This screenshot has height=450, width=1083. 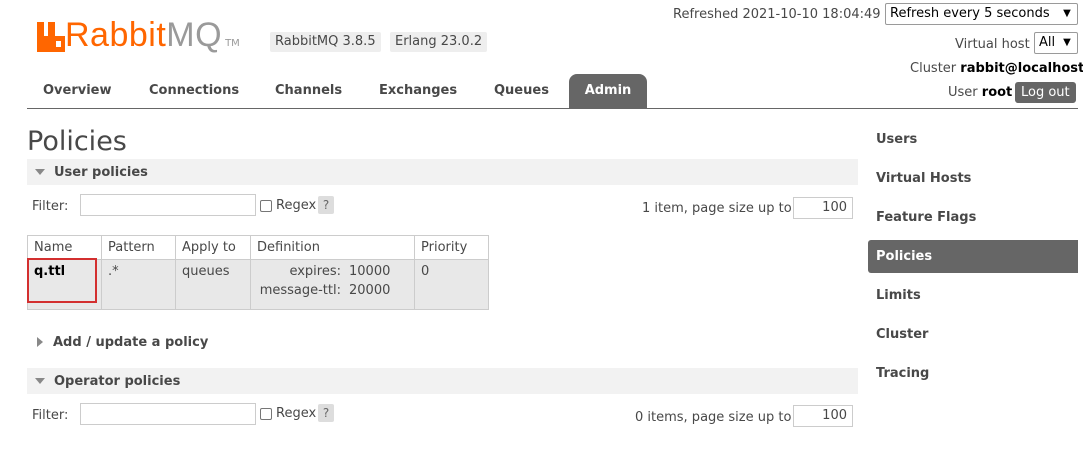 What do you see at coordinates (370, 271) in the screenshot?
I see `definition-value: 10000` at bounding box center [370, 271].